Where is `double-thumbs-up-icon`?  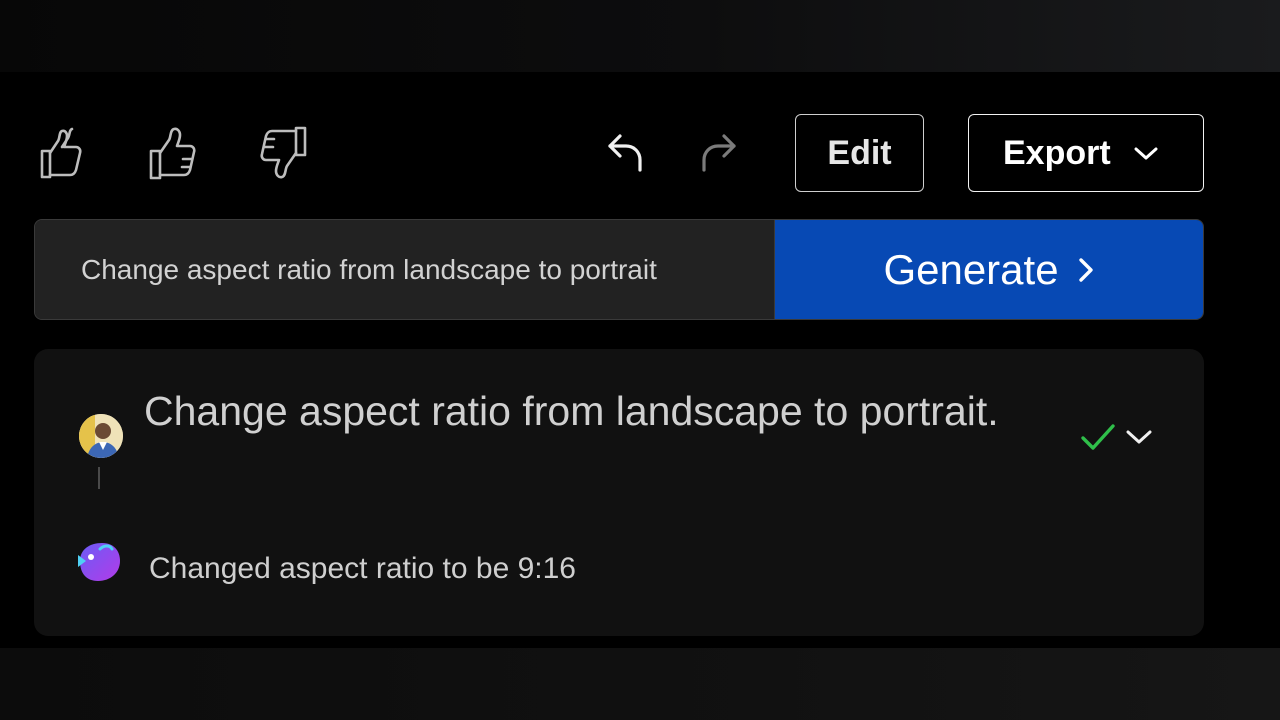 double-thumbs-up-icon is located at coordinates (67, 153).